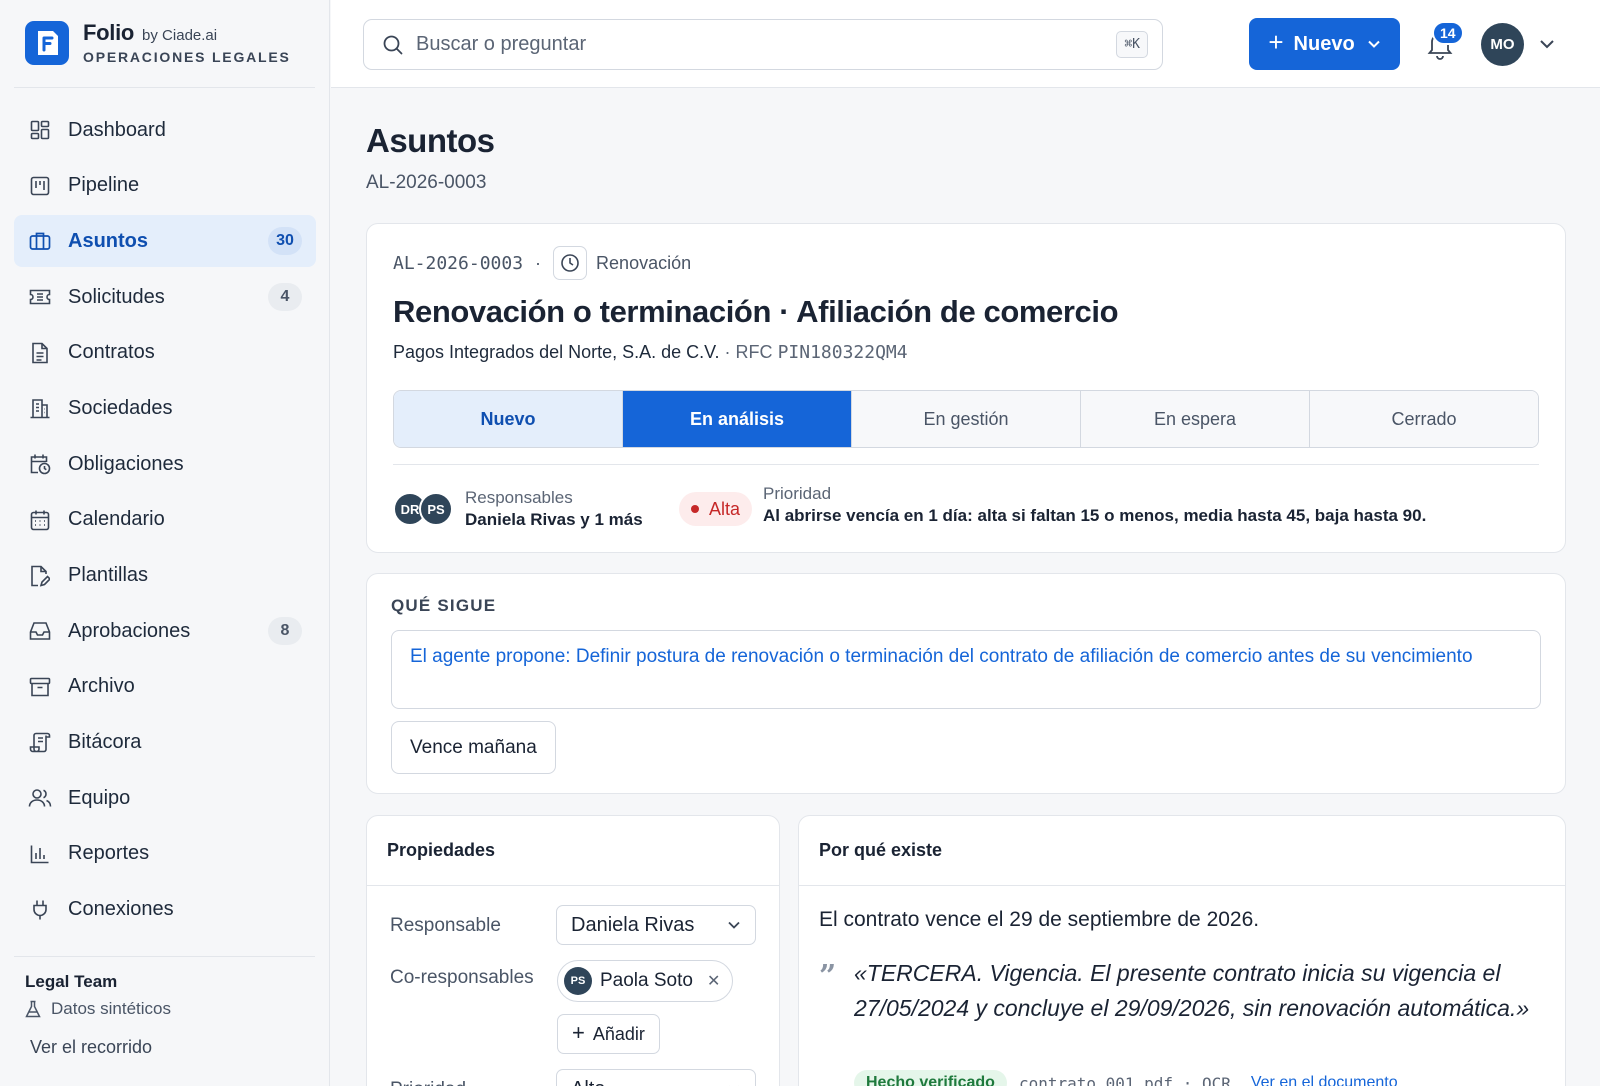 The height and width of the screenshot is (1086, 1600). Describe the element at coordinates (1424, 419) in the screenshot. I see `stage-cerrado: Cerrado` at that location.